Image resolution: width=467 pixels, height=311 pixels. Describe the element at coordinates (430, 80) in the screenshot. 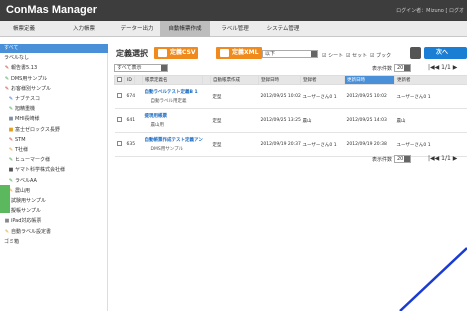

I see `column-header: 更新者` at that location.